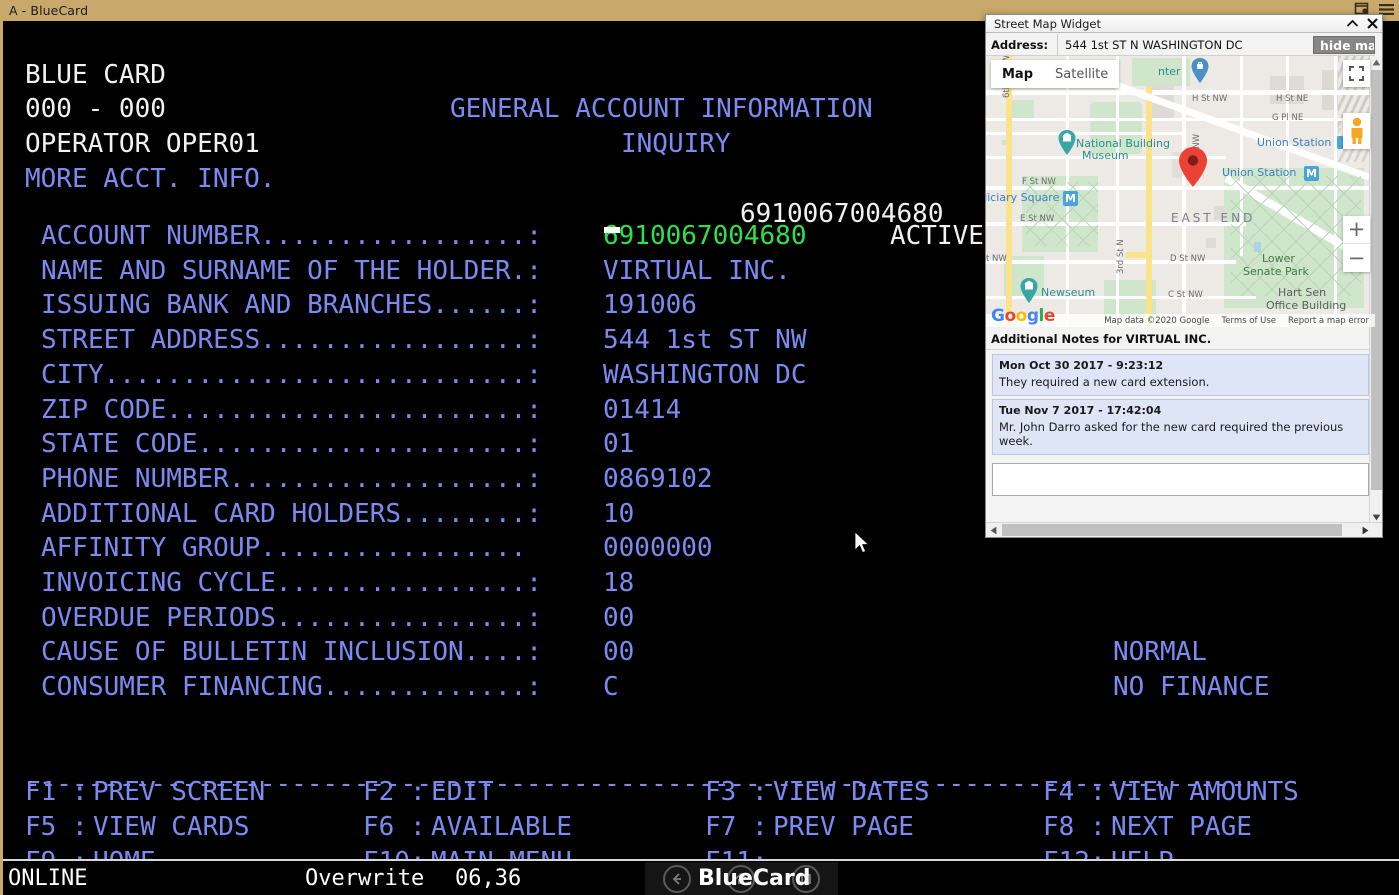  I want to click on map-label-street: D St NW, so click(1188, 259).